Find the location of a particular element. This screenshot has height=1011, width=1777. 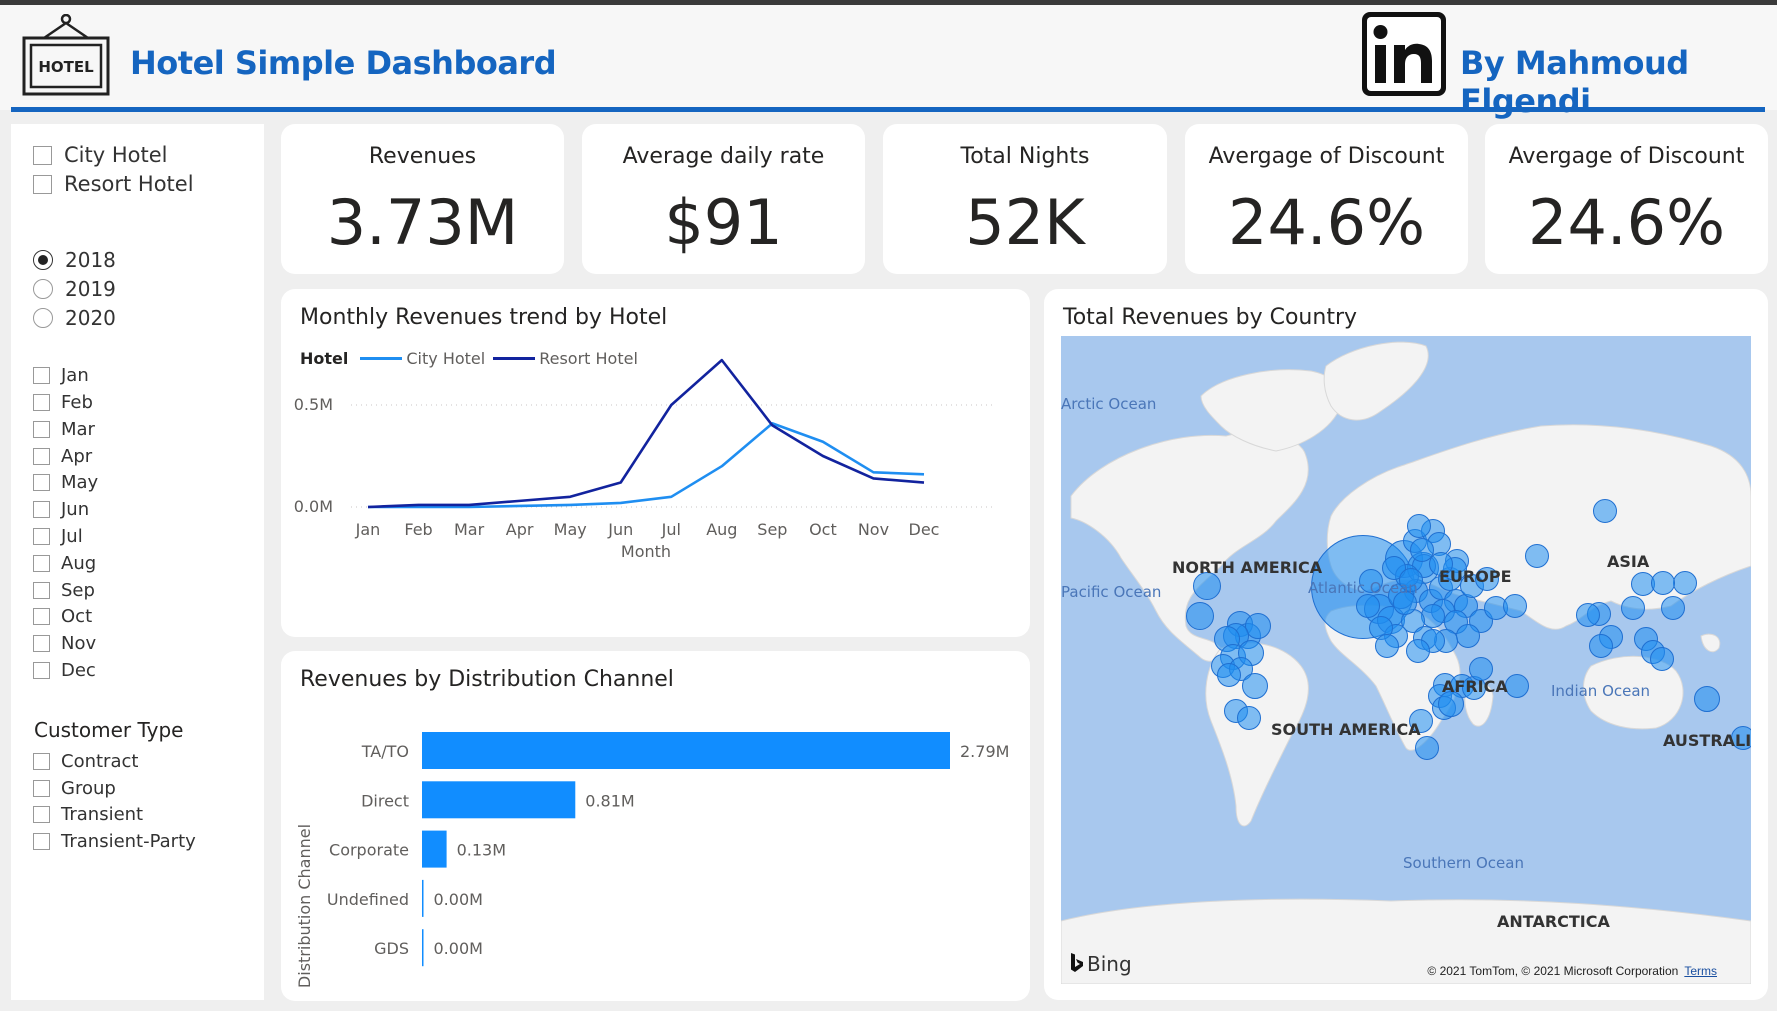

map-label-southern-ocean: Southern Ocean is located at coordinates (1463, 863).